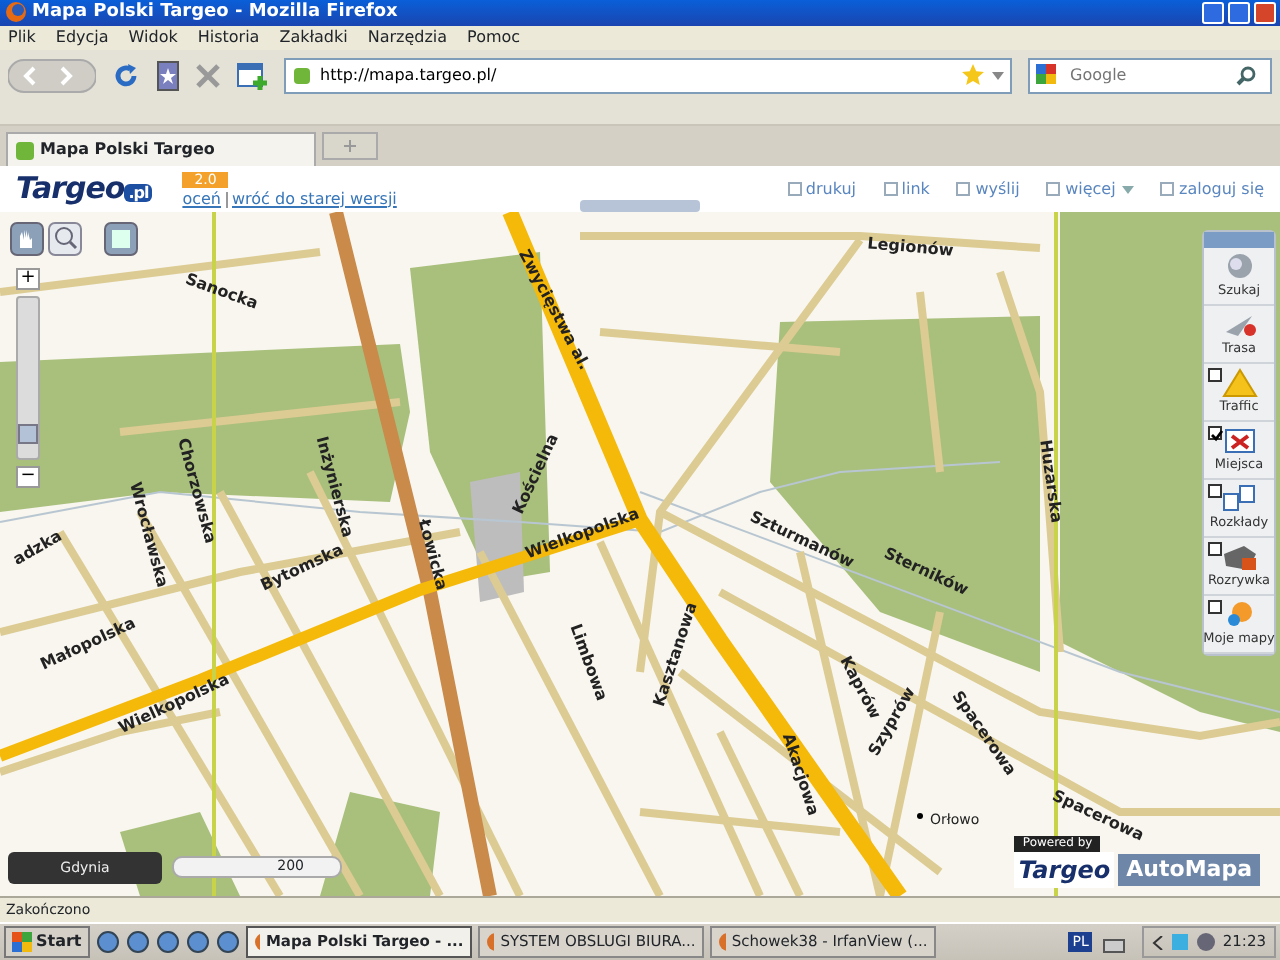 This screenshot has height=960, width=1280. I want to click on menu-item: Plik, so click(22, 38).